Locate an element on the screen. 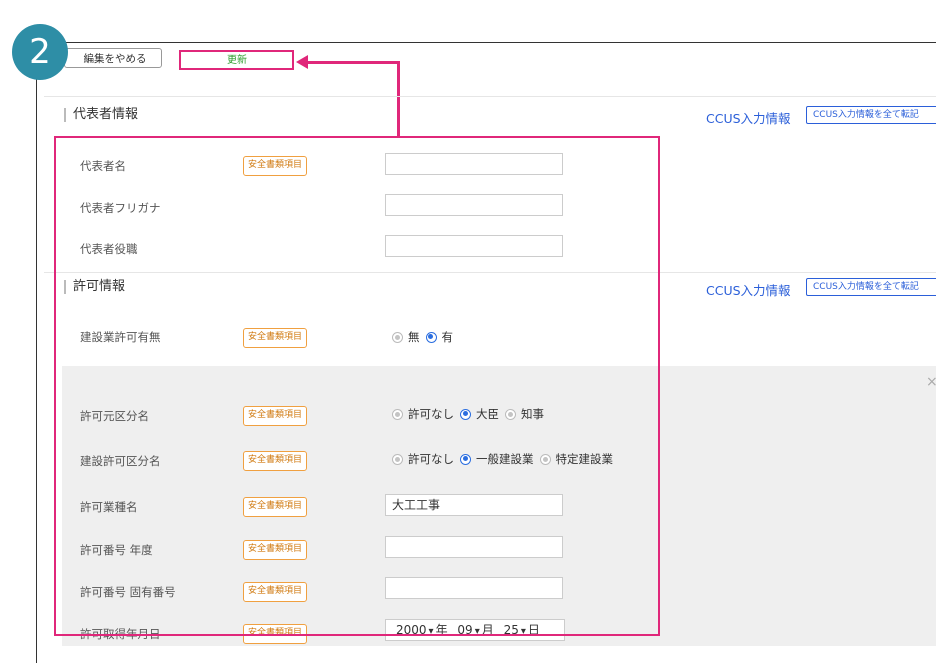  radio-minister is located at coordinates (465, 414).